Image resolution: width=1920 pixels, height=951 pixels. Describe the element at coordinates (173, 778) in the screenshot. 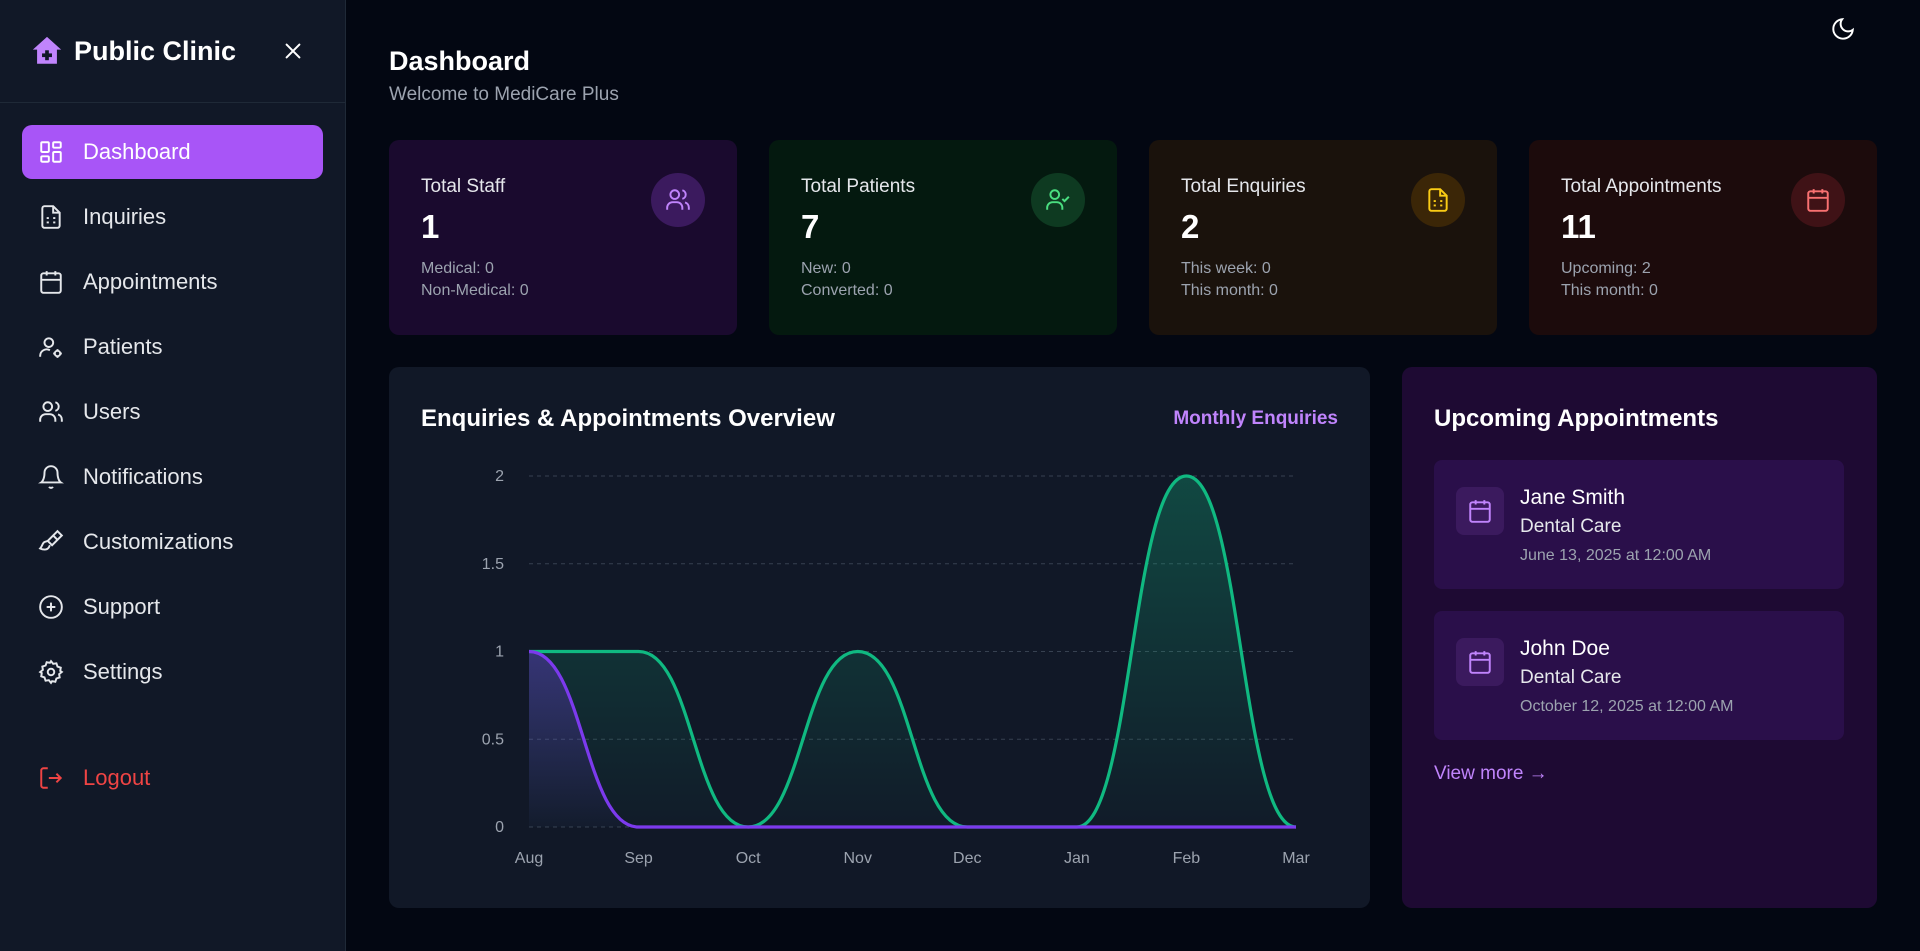

I see `logout-button: Logout` at that location.